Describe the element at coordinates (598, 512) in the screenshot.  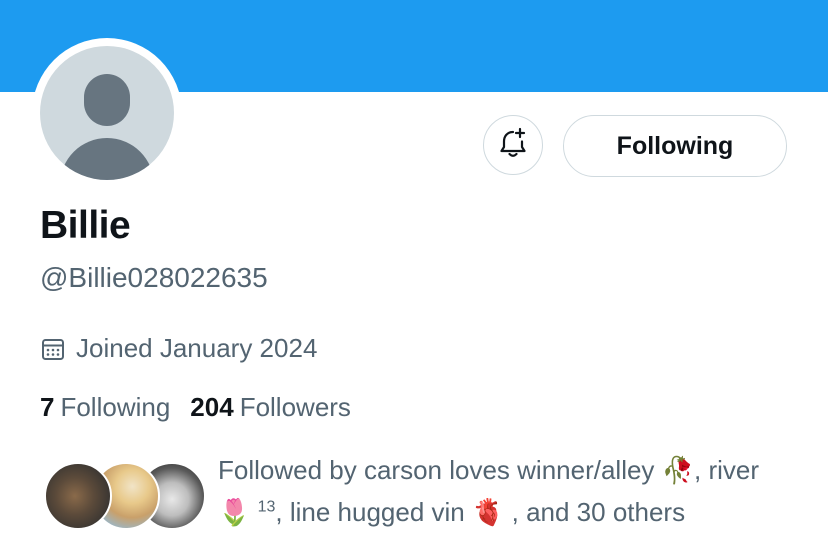
I see `followed-by-suffix: , and 30 others` at that location.